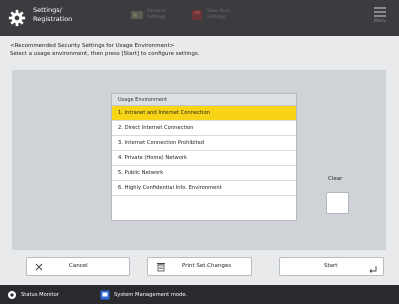  Describe the element at coordinates (40, 294) in the screenshot. I see `status-monitor-label: Status Monitor` at that location.